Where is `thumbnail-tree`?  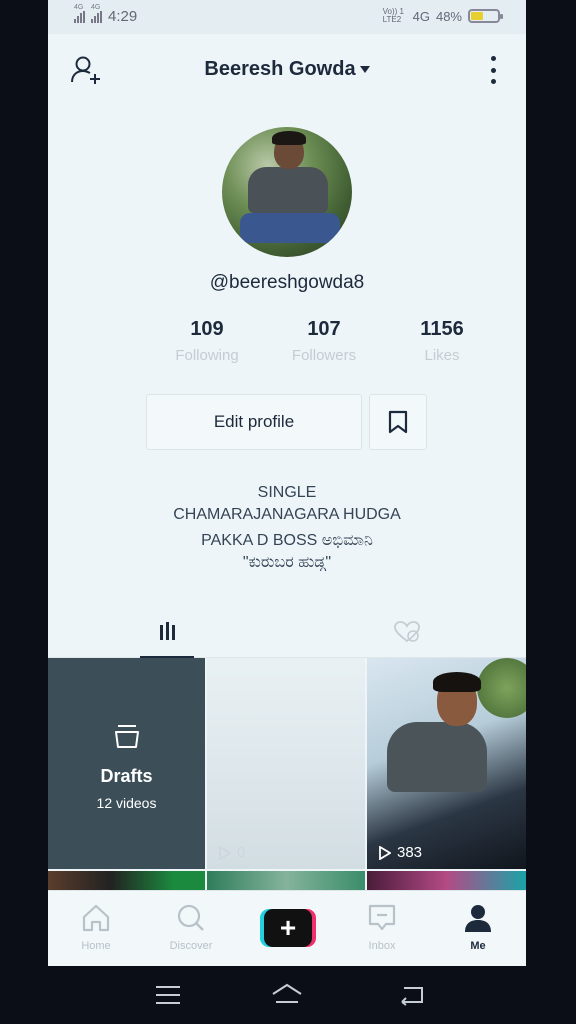
thumbnail-tree is located at coordinates (501, 688).